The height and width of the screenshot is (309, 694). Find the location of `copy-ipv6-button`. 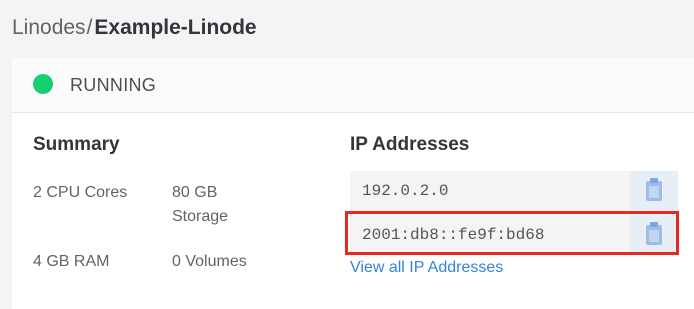

copy-ipv6-button is located at coordinates (654, 235).